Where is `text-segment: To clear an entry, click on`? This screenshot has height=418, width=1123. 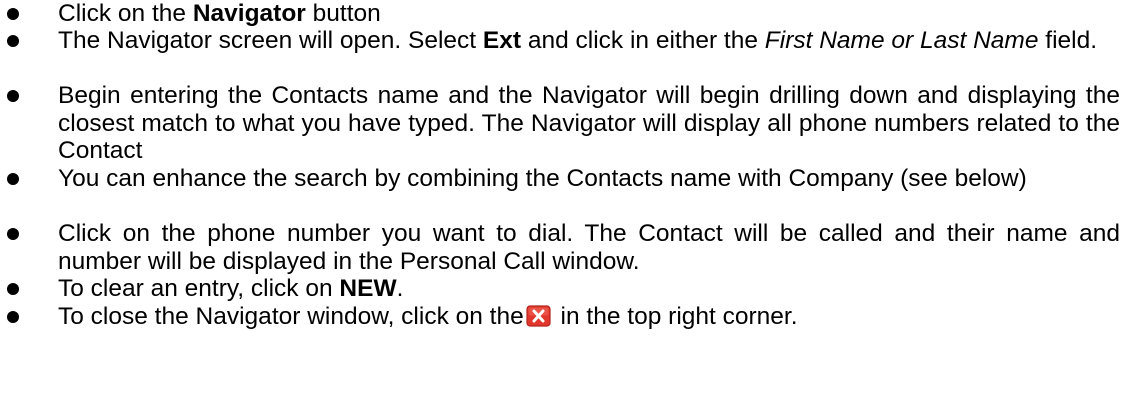
text-segment: To clear an entry, click on is located at coordinates (199, 288).